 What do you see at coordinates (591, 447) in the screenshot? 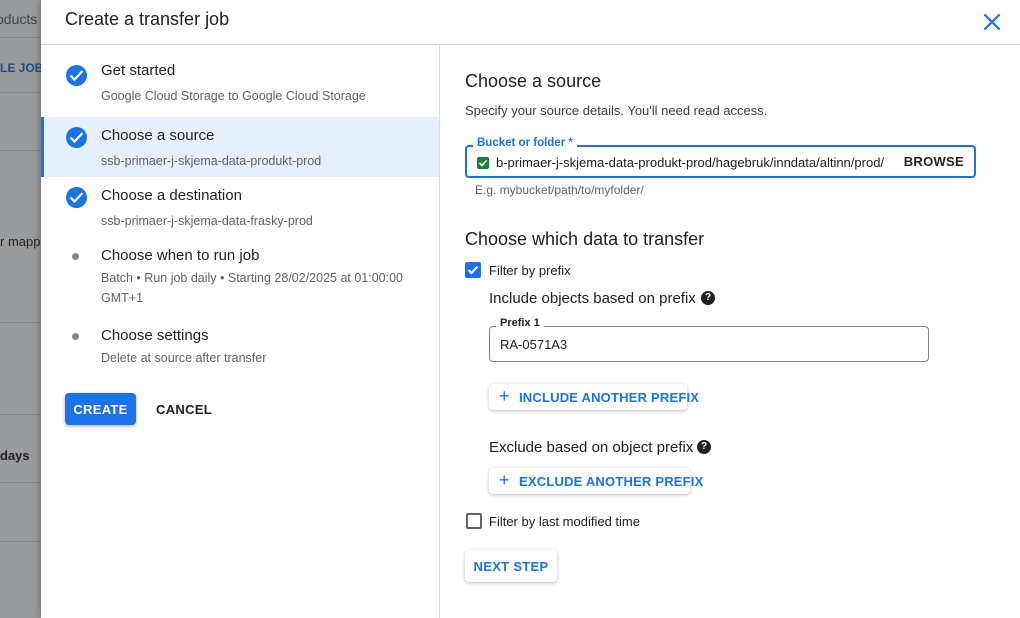
I see `exclude-prefix-heading: Exclude based on object prefix` at bounding box center [591, 447].